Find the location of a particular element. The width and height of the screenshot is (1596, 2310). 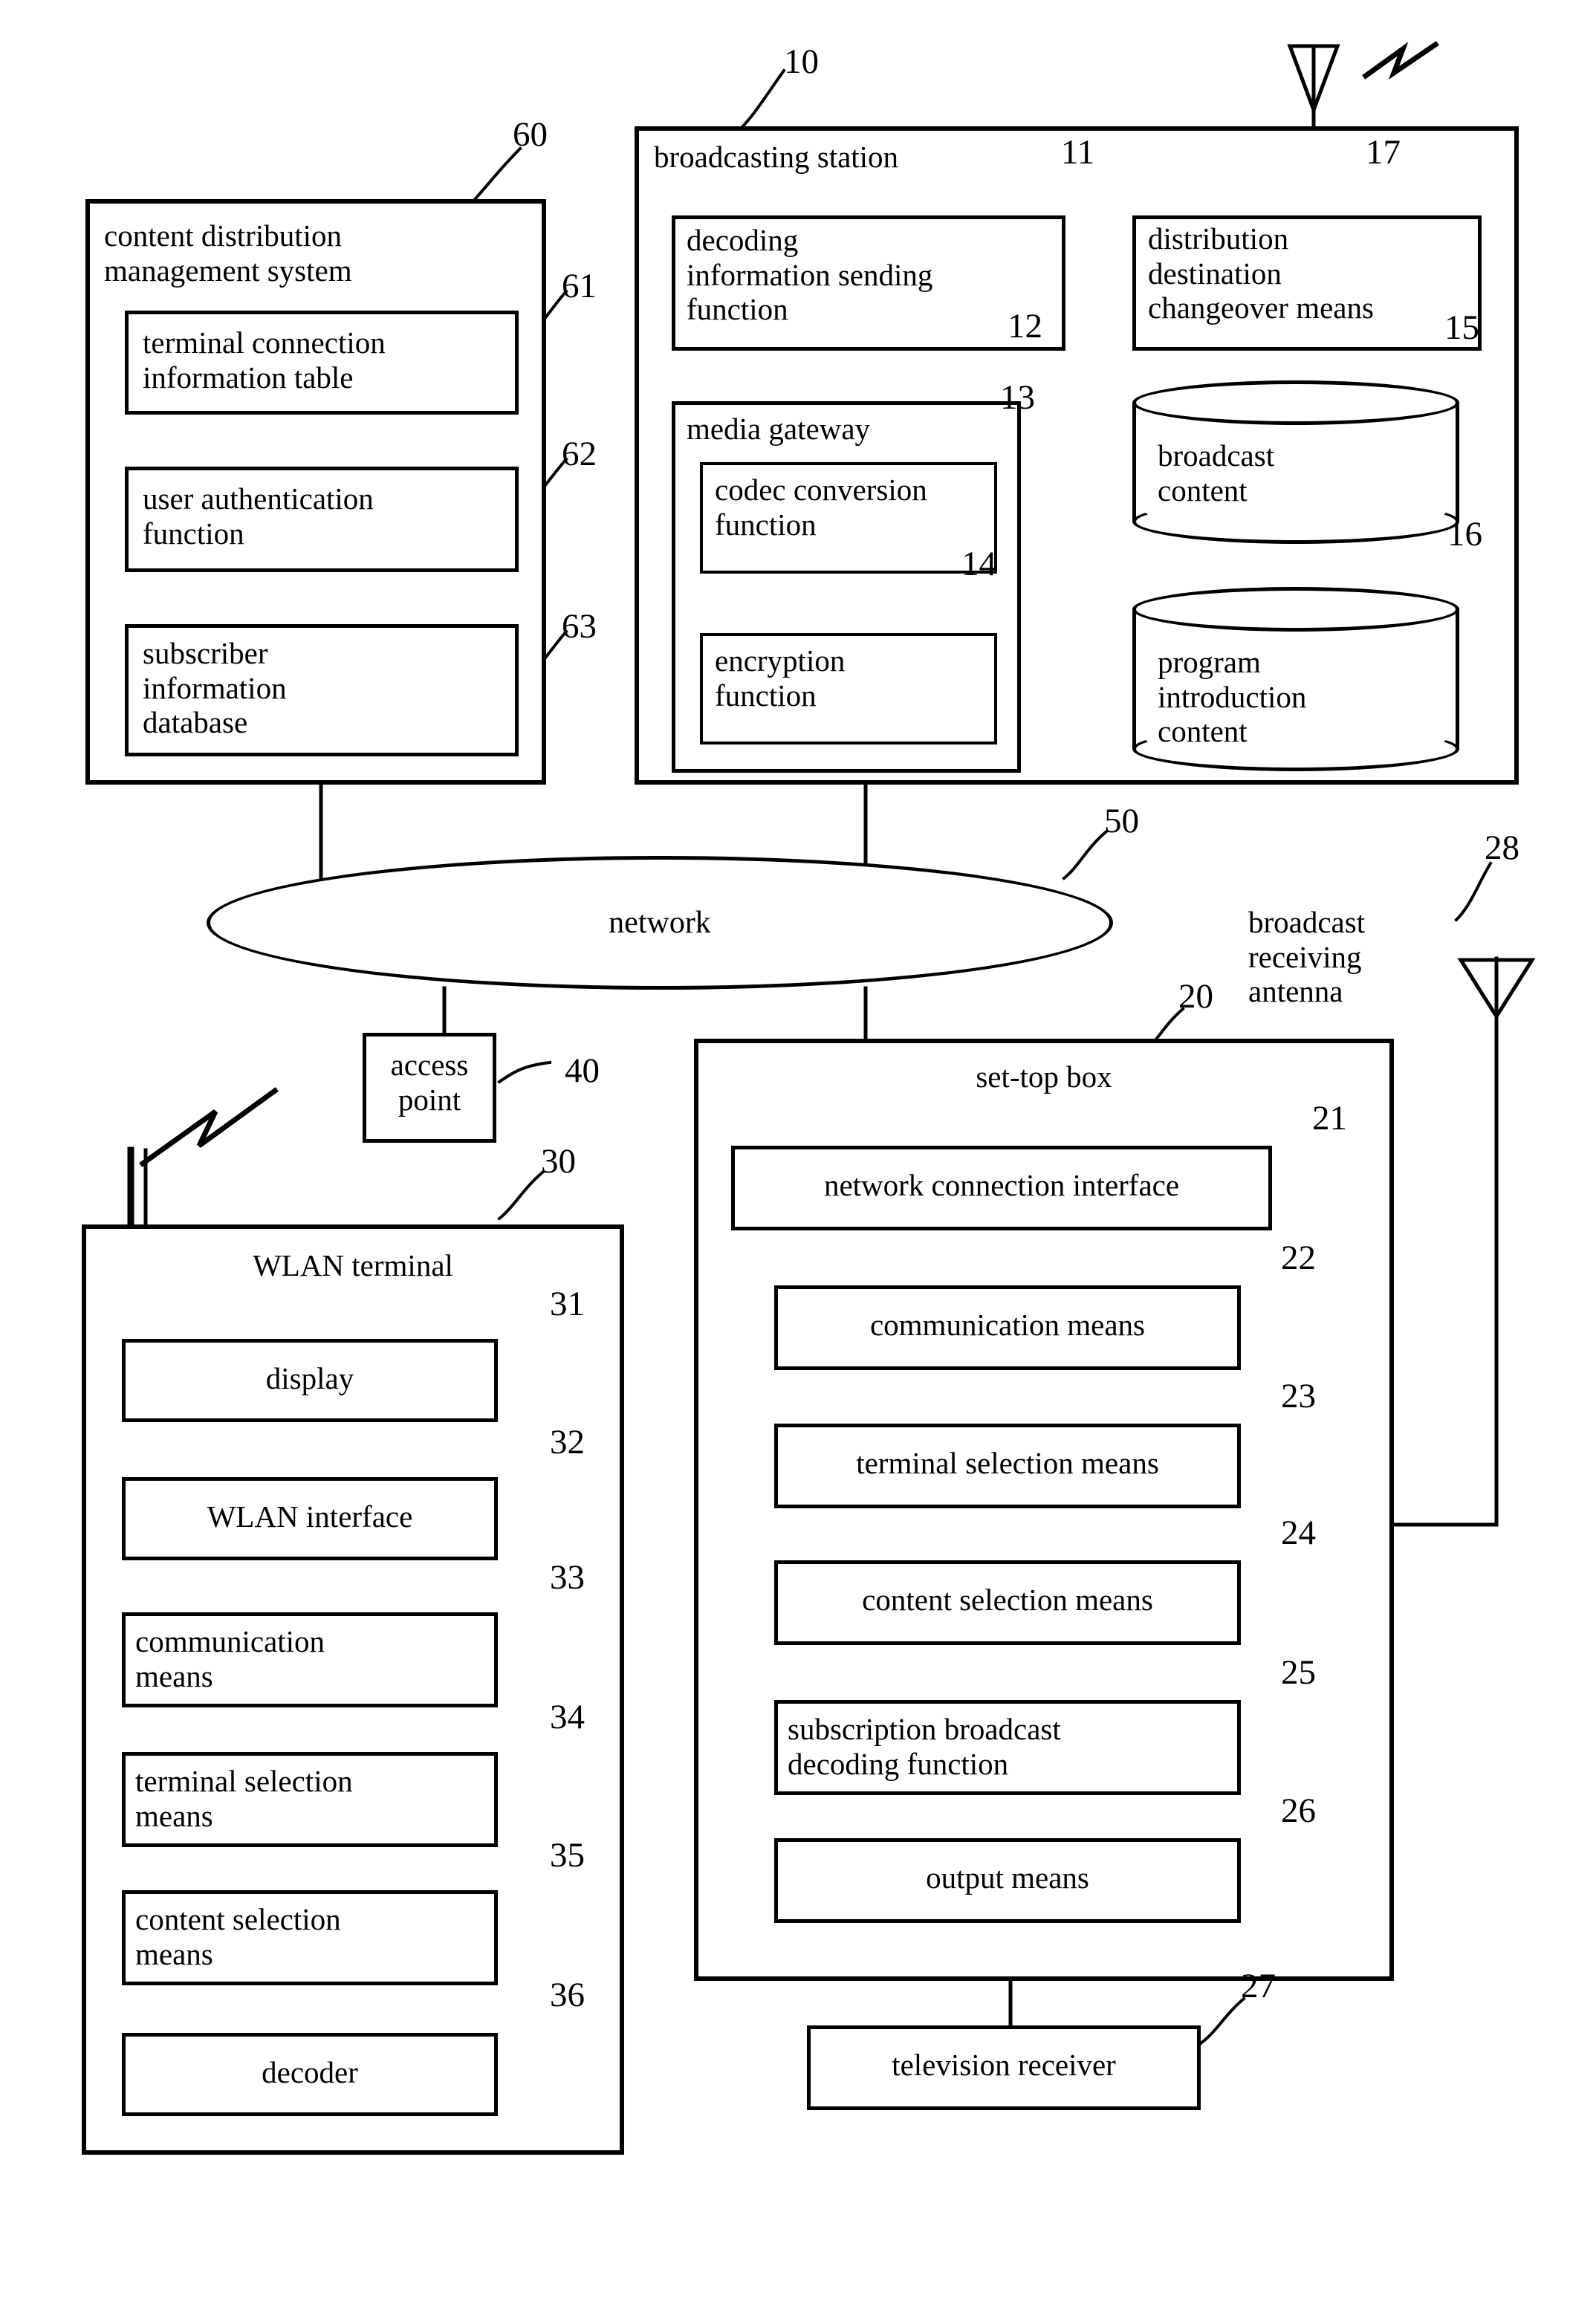

broadcast-content-label: broadcast content is located at coordinates (1217, 472).